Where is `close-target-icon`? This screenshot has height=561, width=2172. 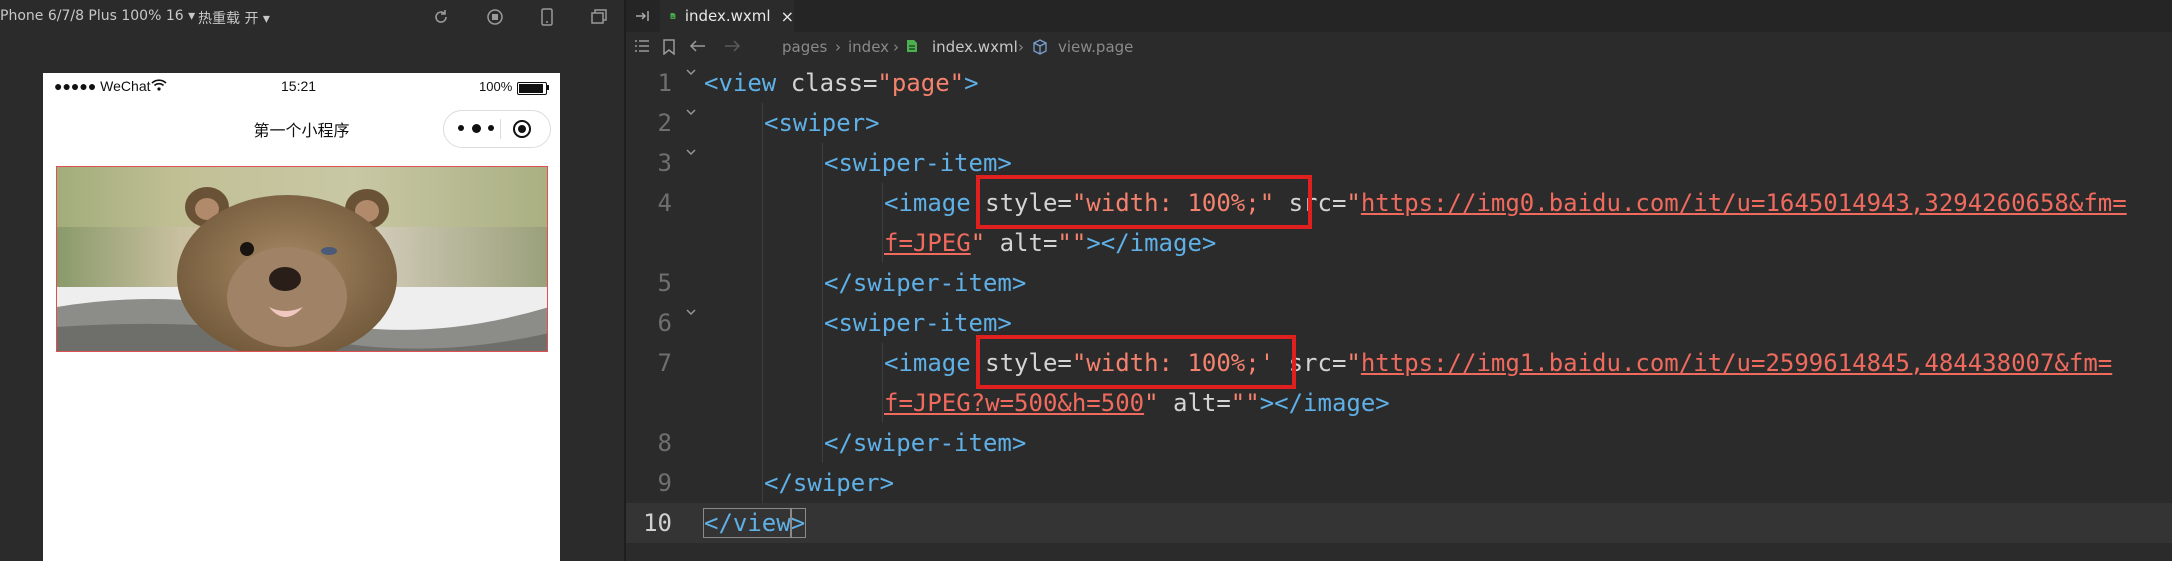 close-target-icon is located at coordinates (522, 129).